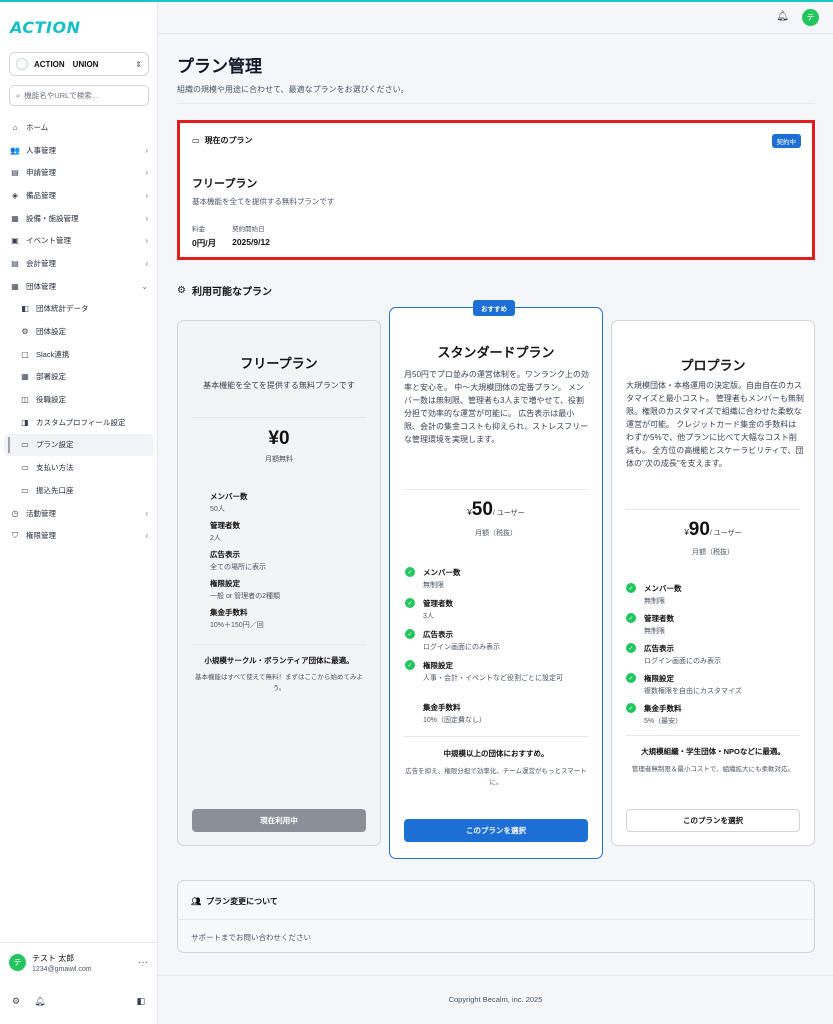  I want to click on feature-label: 集金手数料, so click(442, 707).